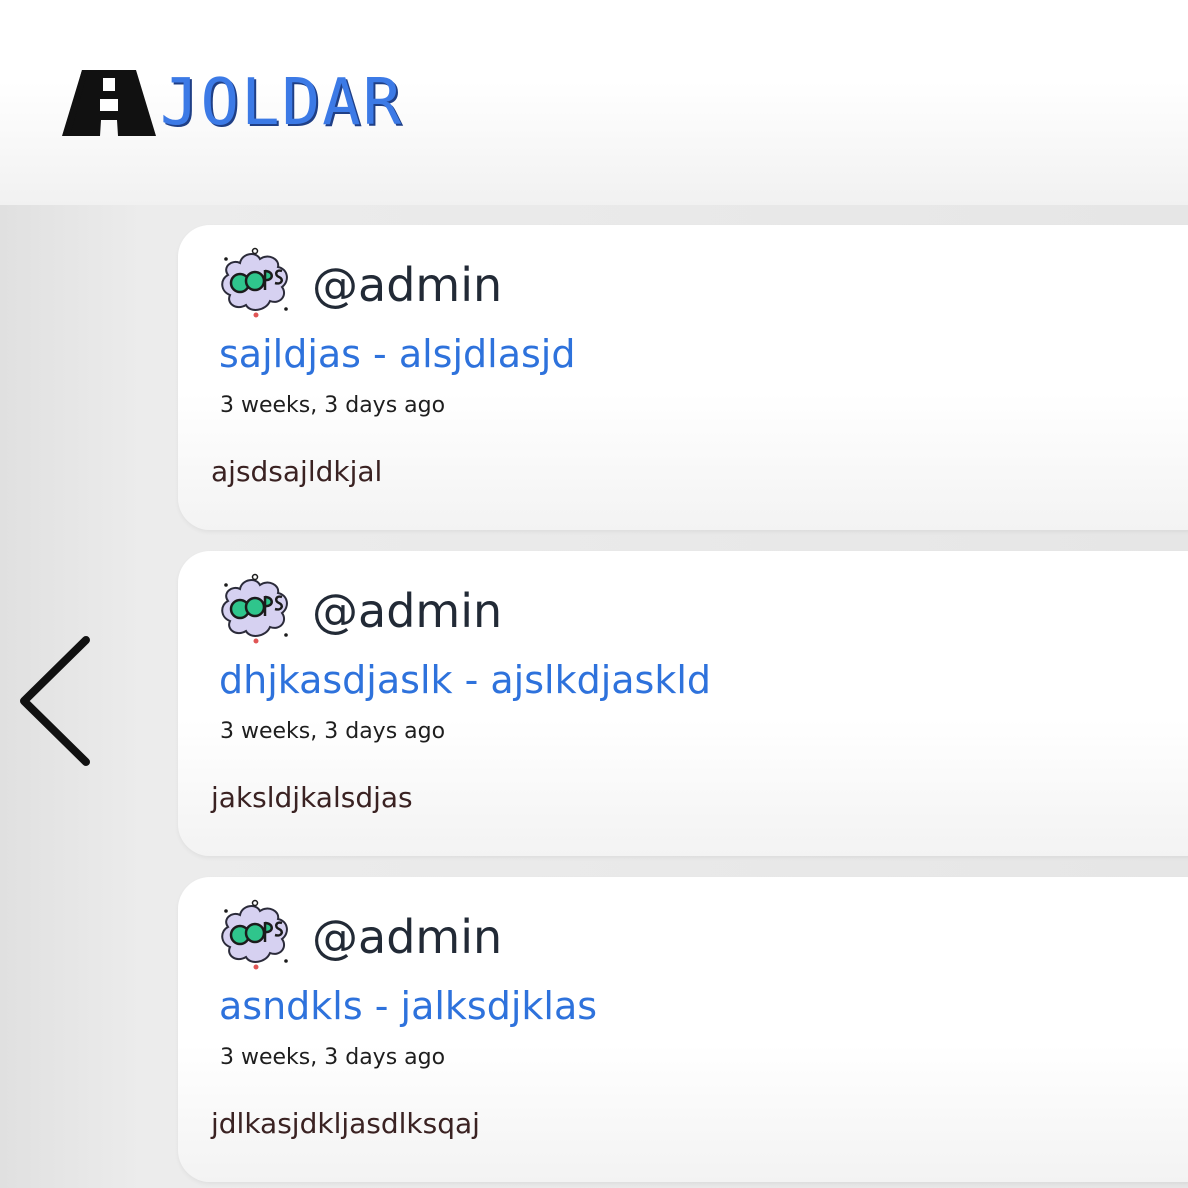  What do you see at coordinates (397, 354) in the screenshot?
I see `post-title-link: sajldjas - alsjdlasjd` at bounding box center [397, 354].